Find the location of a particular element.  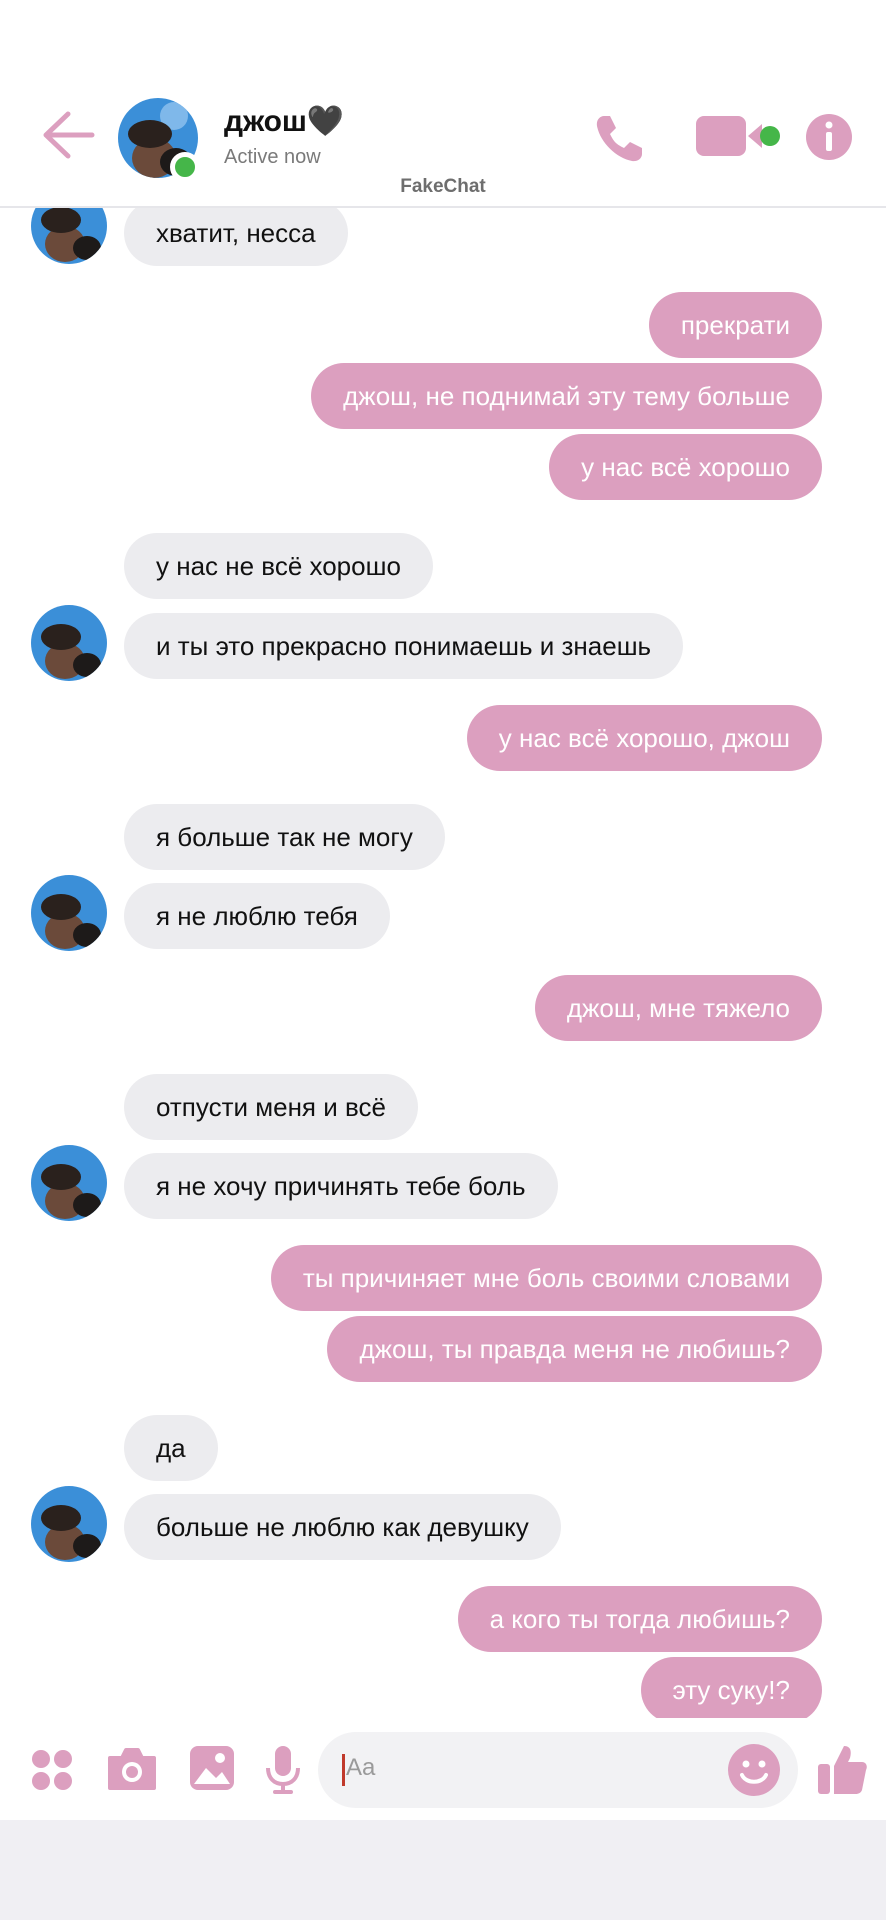

contact-status: Active now is located at coordinates (272, 157).